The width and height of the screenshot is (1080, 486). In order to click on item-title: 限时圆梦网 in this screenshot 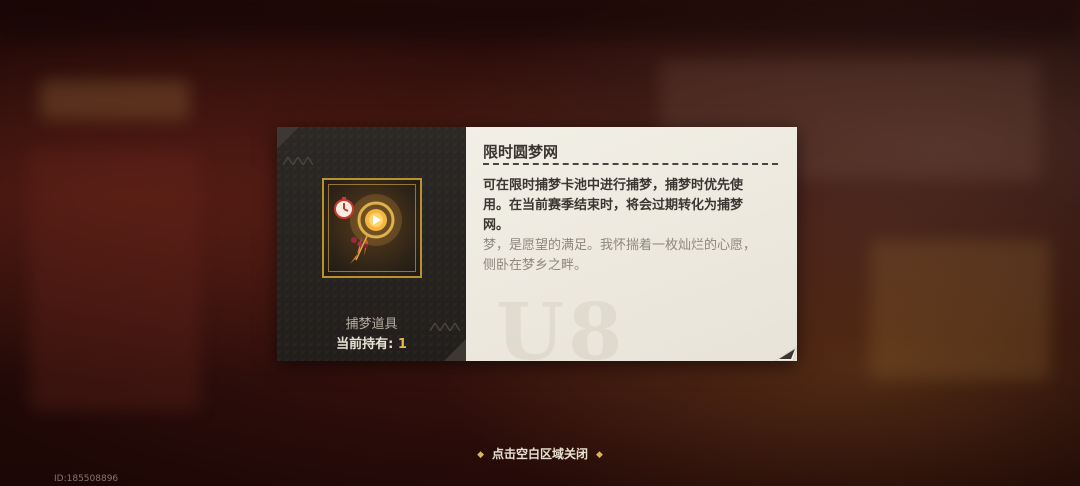, I will do `click(521, 152)`.